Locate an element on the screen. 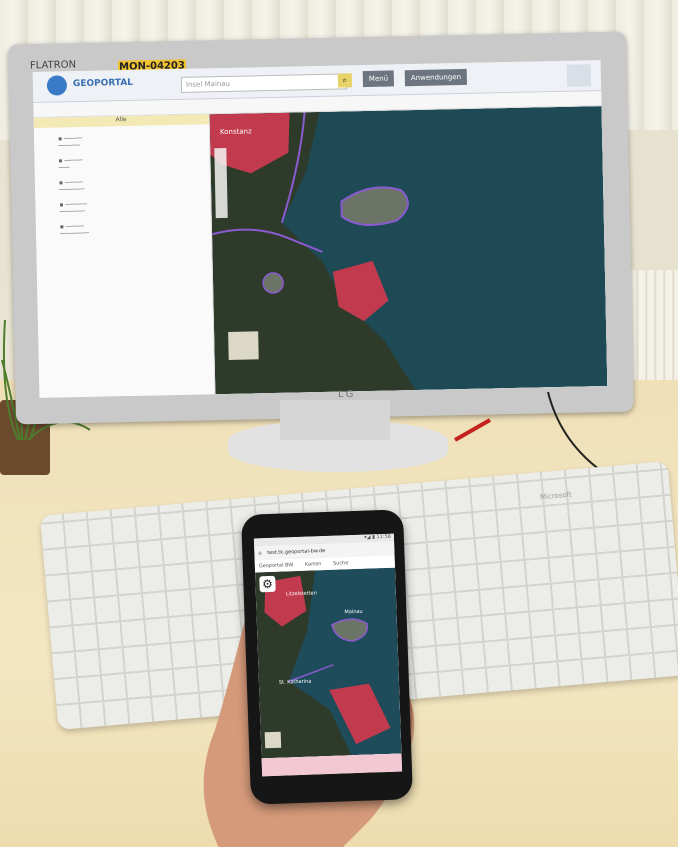 This screenshot has width=678, height=847. layer-item: ▪ ───── ─── is located at coordinates (70, 164).